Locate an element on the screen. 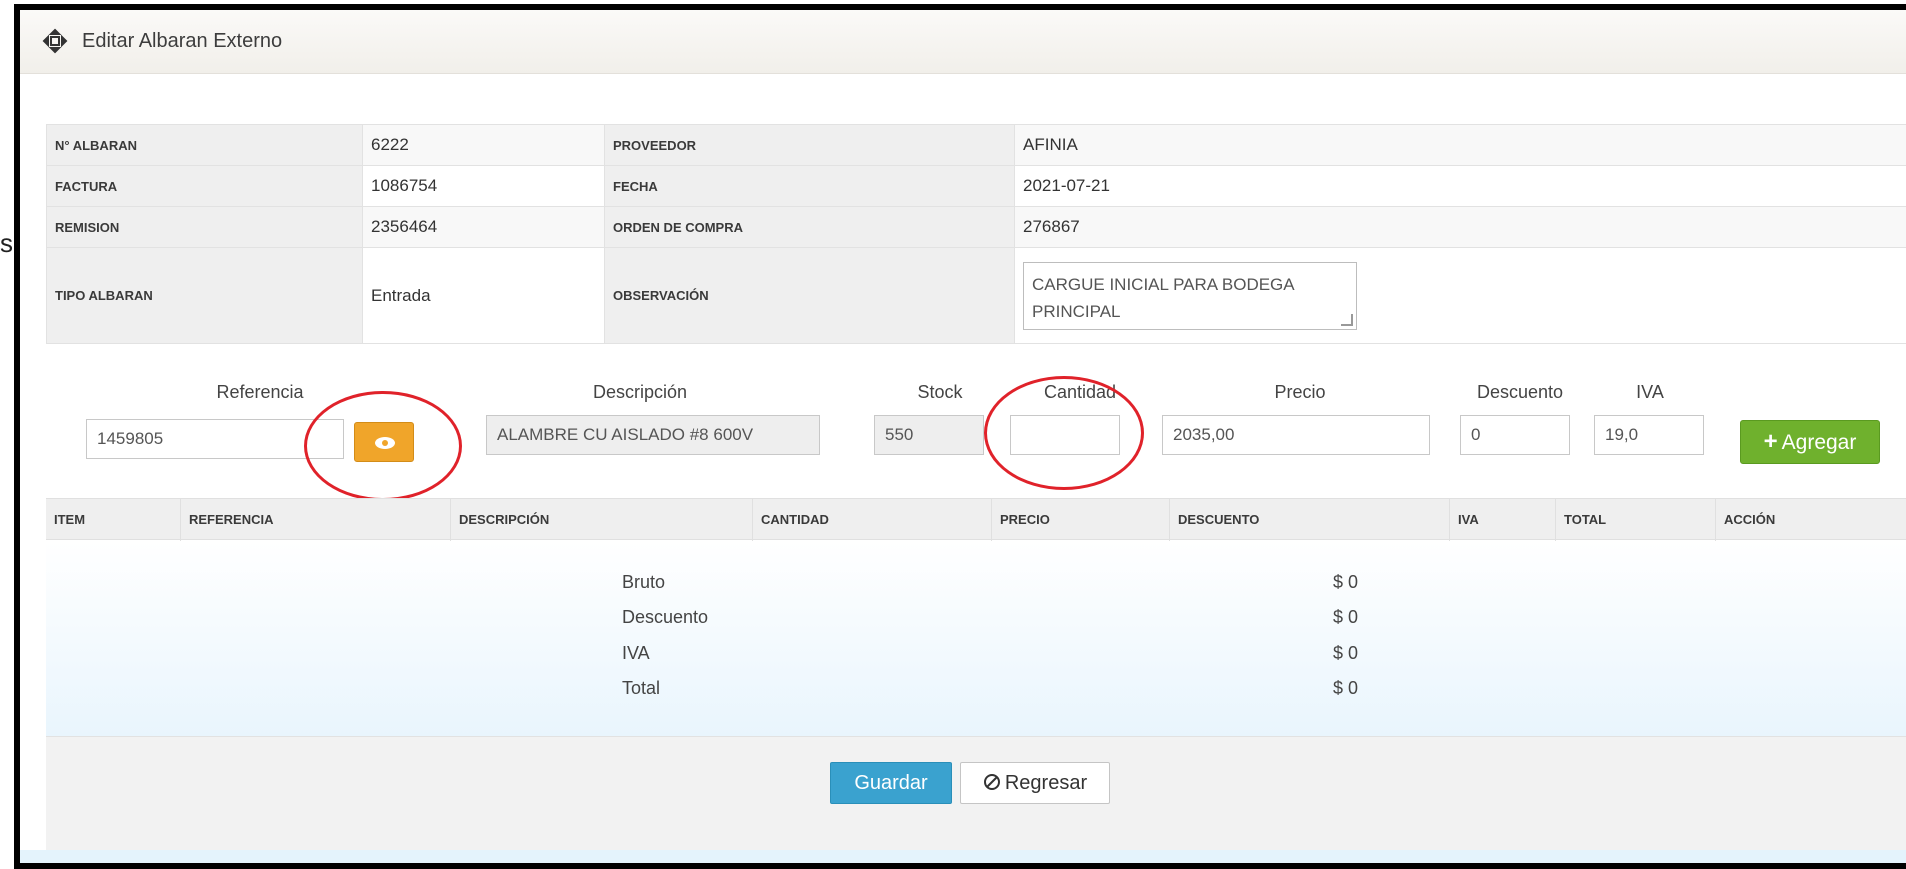  total-value: $ 0 is located at coordinates (1346, 688).